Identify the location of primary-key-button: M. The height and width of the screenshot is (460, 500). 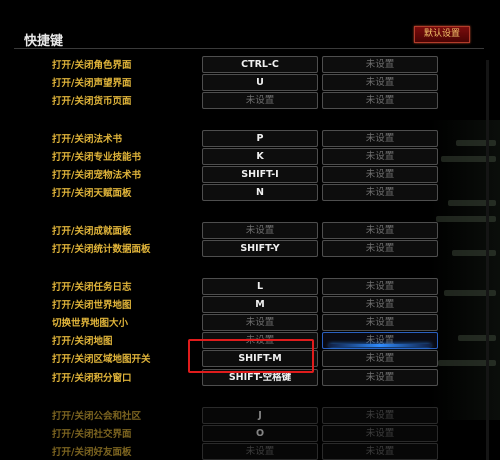
(260, 304).